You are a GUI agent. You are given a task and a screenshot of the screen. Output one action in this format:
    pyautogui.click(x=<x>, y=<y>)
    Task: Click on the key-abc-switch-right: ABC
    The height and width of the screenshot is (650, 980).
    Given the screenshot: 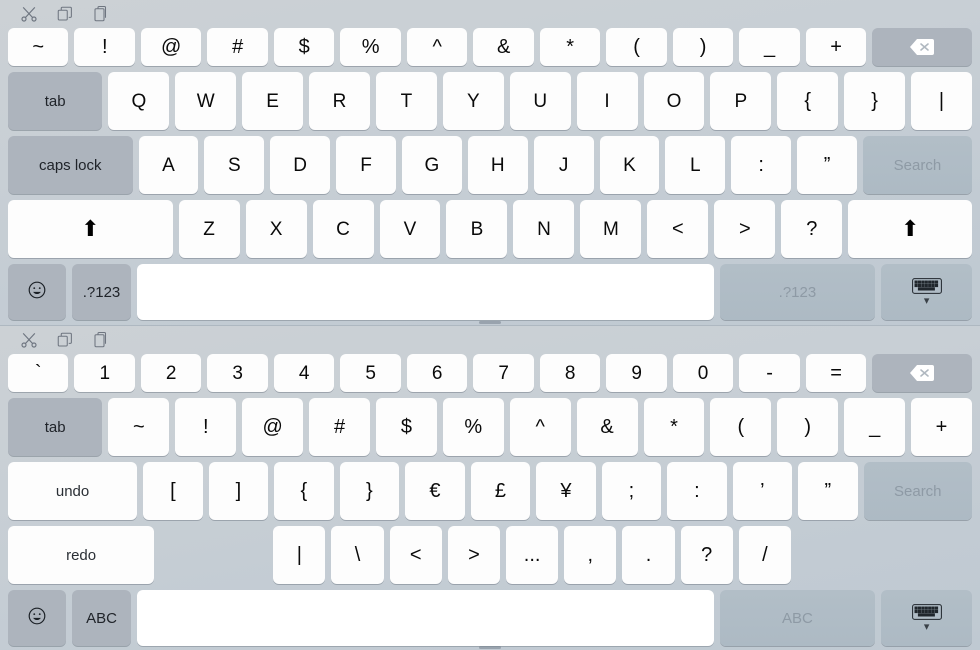 What is the action you would take?
    pyautogui.click(x=797, y=618)
    